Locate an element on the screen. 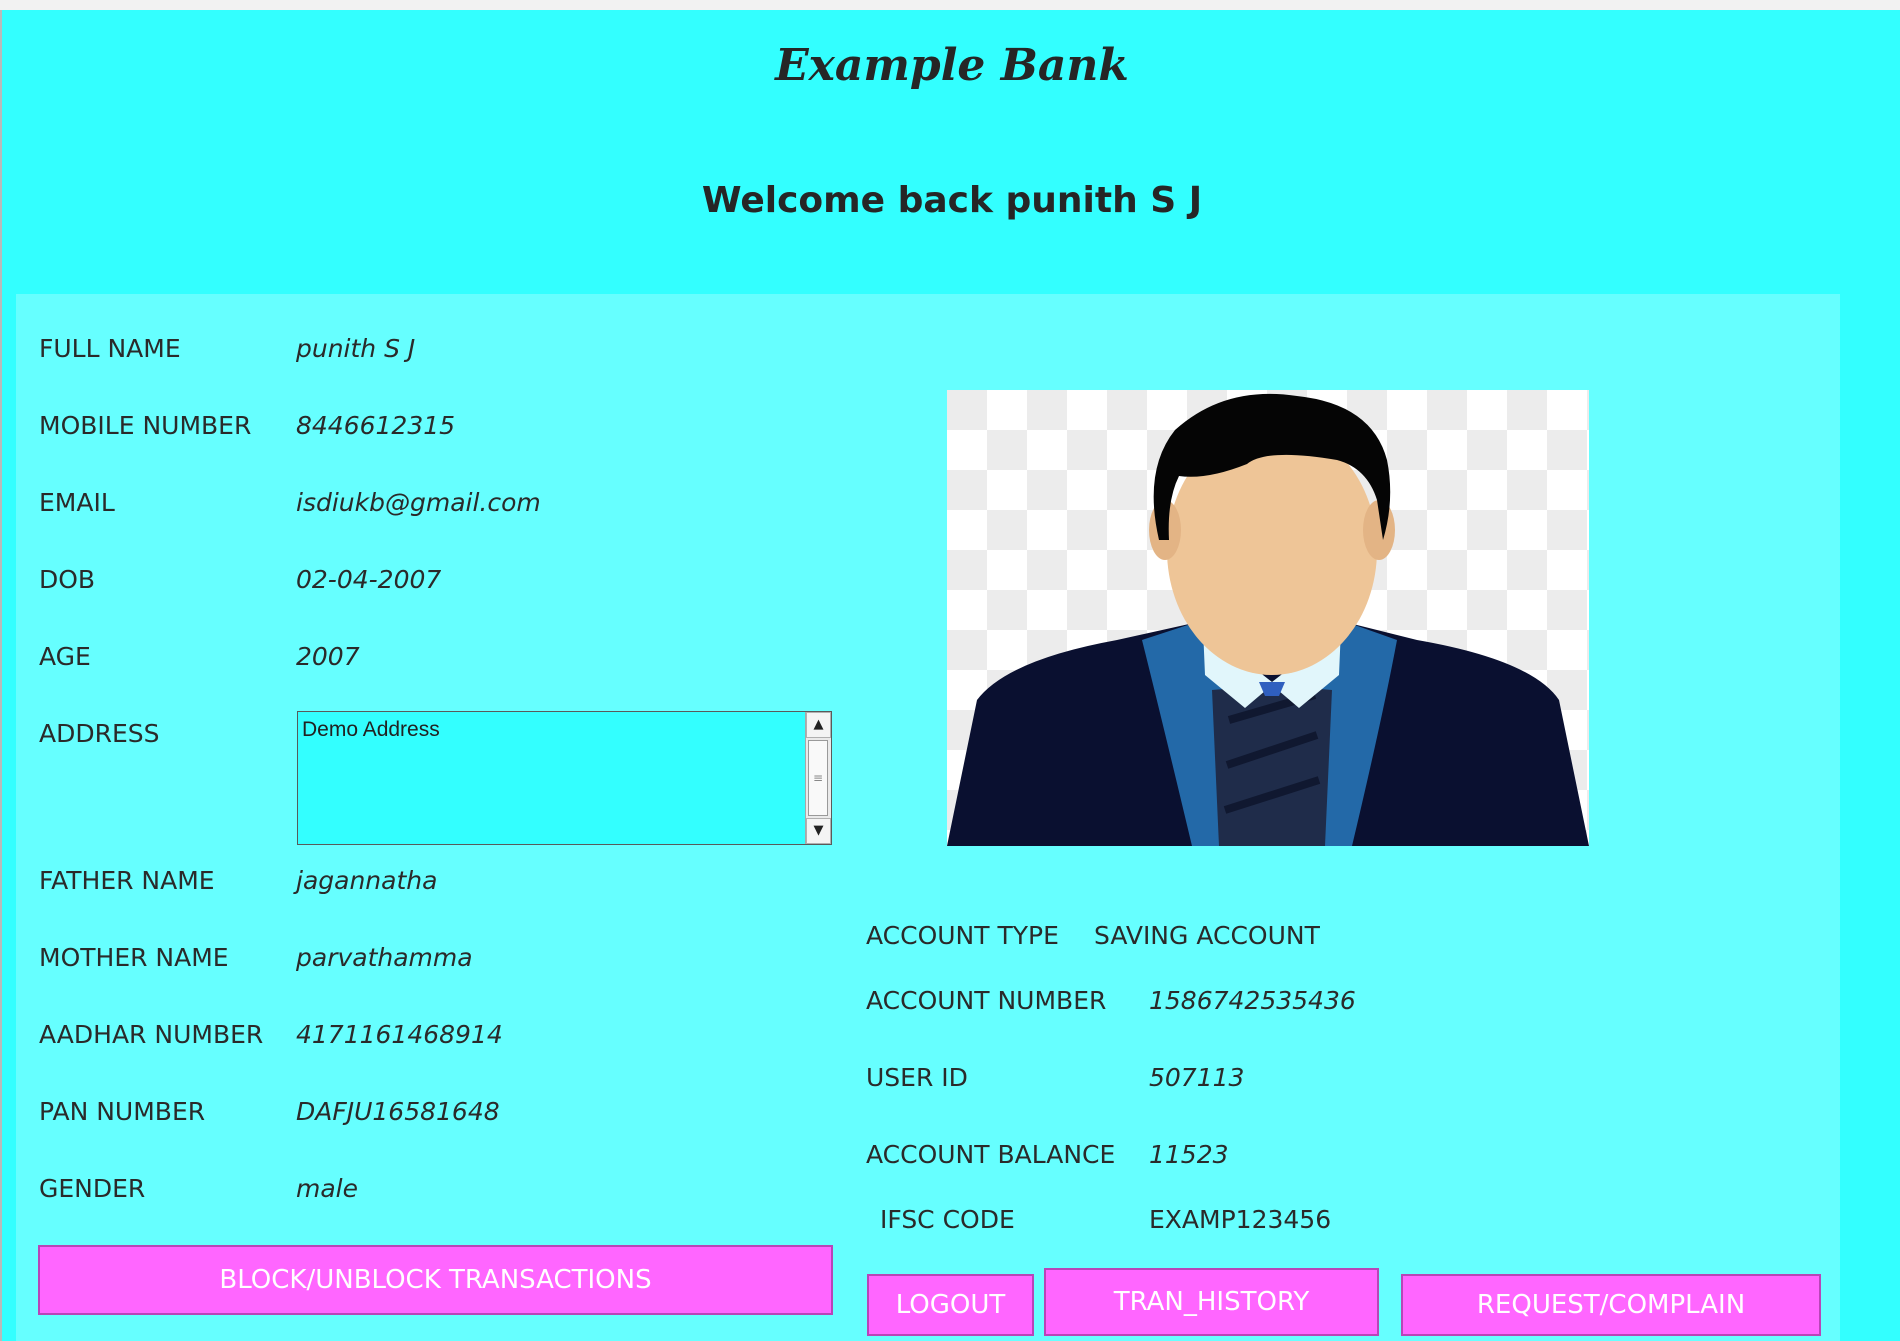  bank-title: Example Bank is located at coordinates (952, 65).